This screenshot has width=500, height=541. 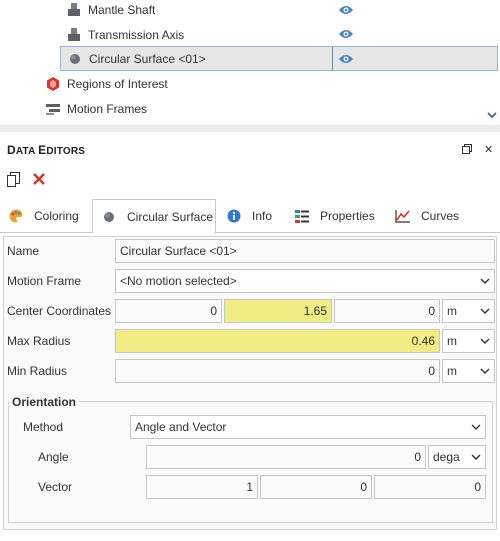 I want to click on angle-field: 0, so click(x=286, y=457).